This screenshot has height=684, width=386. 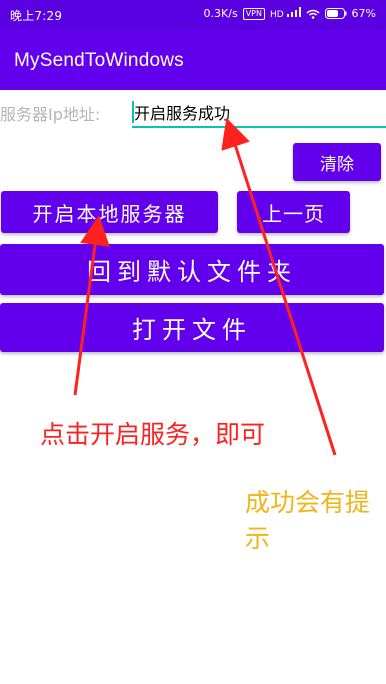 What do you see at coordinates (279, 286) in the screenshot?
I see `arrow-to-ip-input` at bounding box center [279, 286].